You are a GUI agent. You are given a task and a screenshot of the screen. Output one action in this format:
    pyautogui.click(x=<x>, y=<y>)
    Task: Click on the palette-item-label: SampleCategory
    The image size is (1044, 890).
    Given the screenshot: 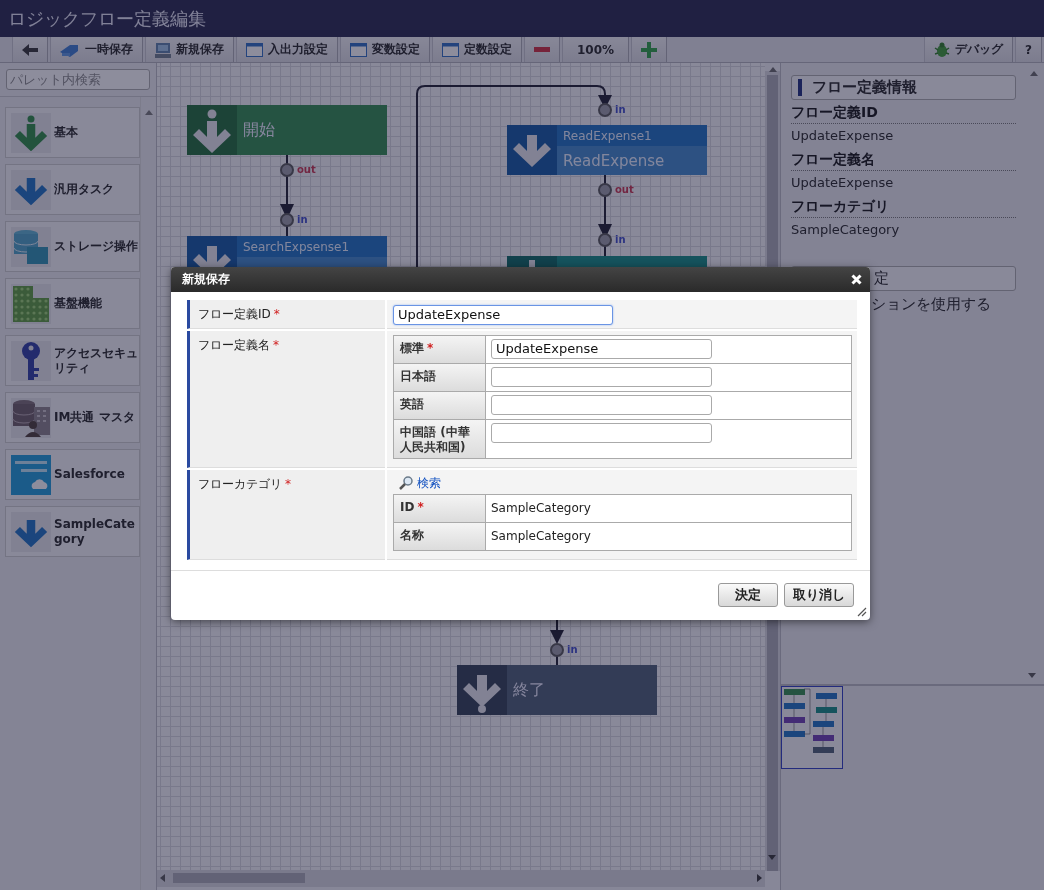 What is the action you would take?
    pyautogui.click(x=95, y=531)
    